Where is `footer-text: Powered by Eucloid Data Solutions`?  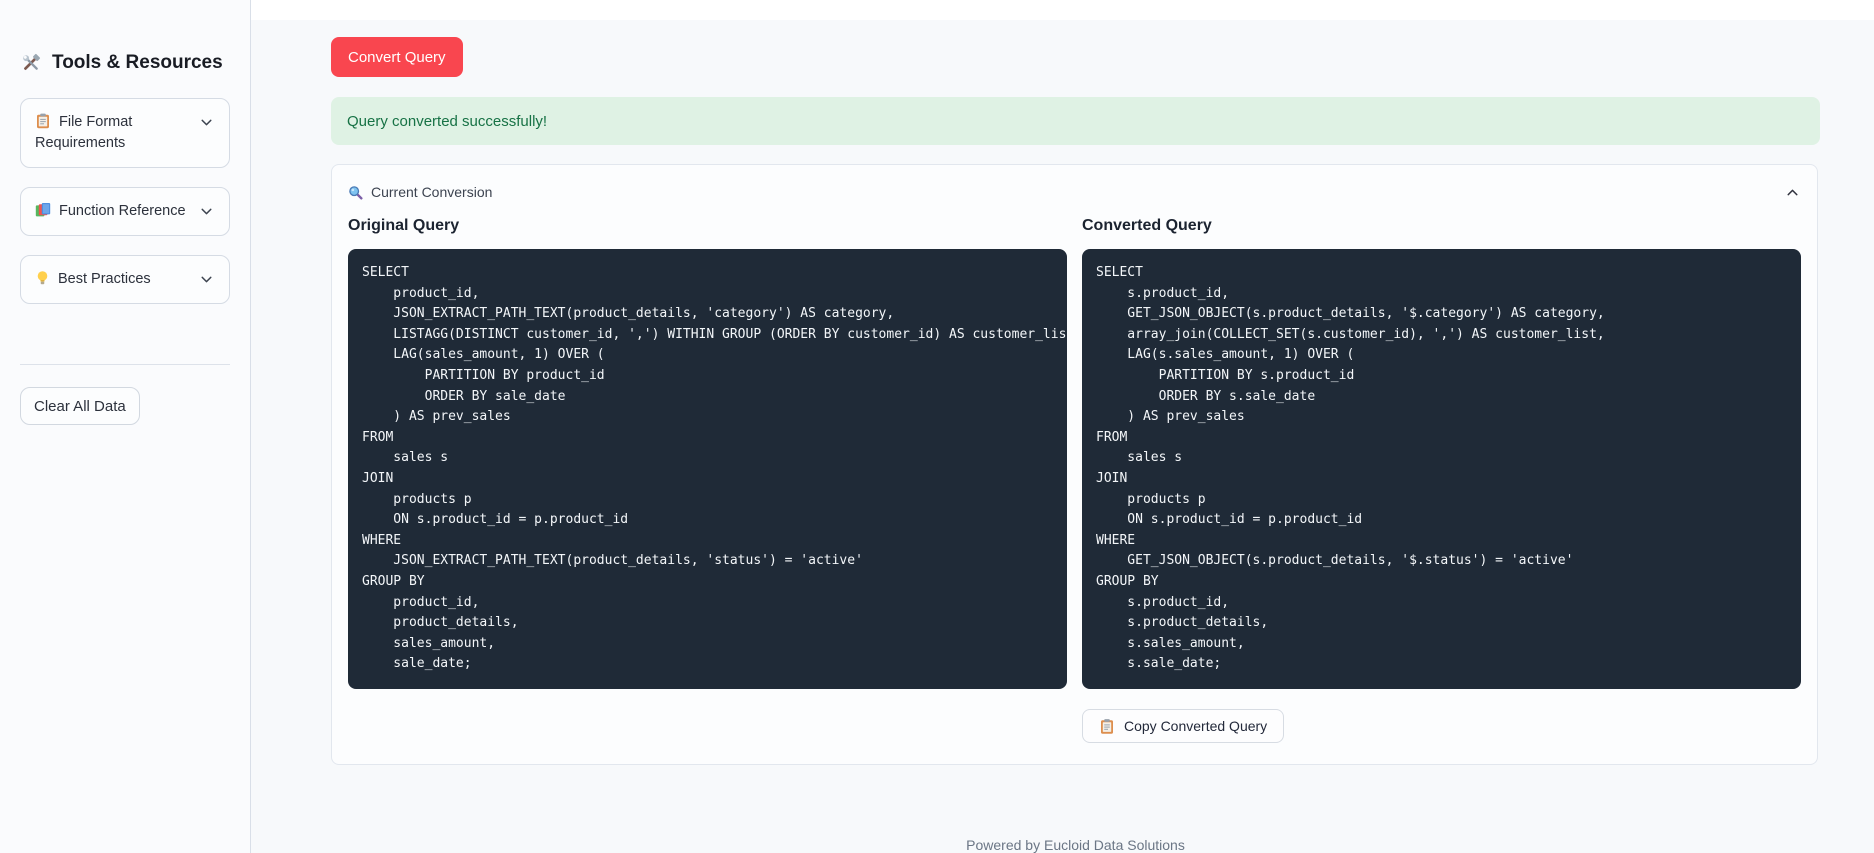
footer-text: Powered by Eucloid Data Solutions is located at coordinates (1075, 845).